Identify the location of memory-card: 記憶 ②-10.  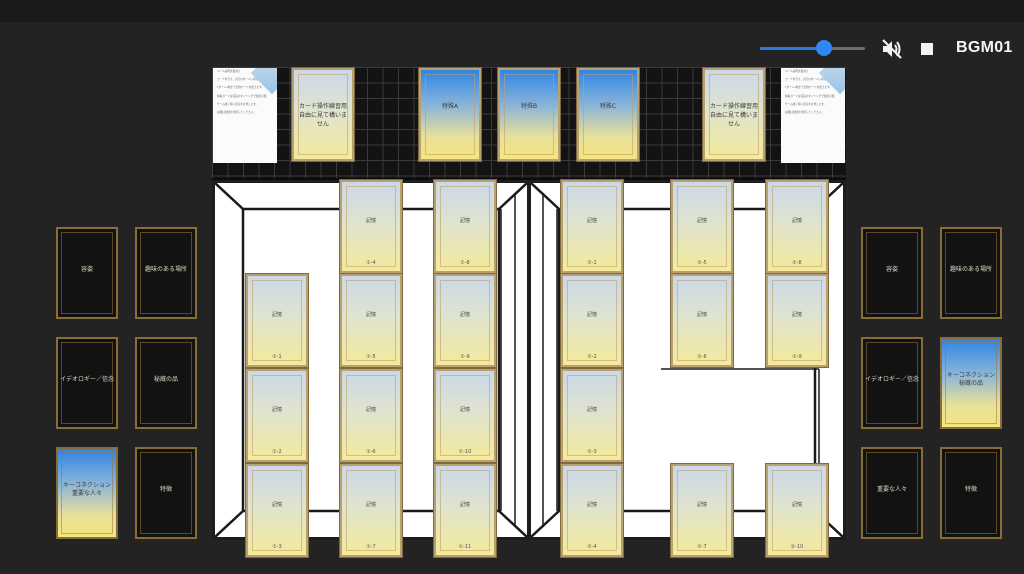
(797, 510).